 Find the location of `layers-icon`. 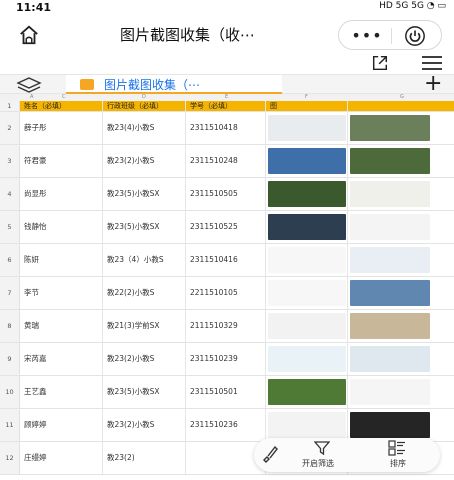

layers-icon is located at coordinates (29, 85).